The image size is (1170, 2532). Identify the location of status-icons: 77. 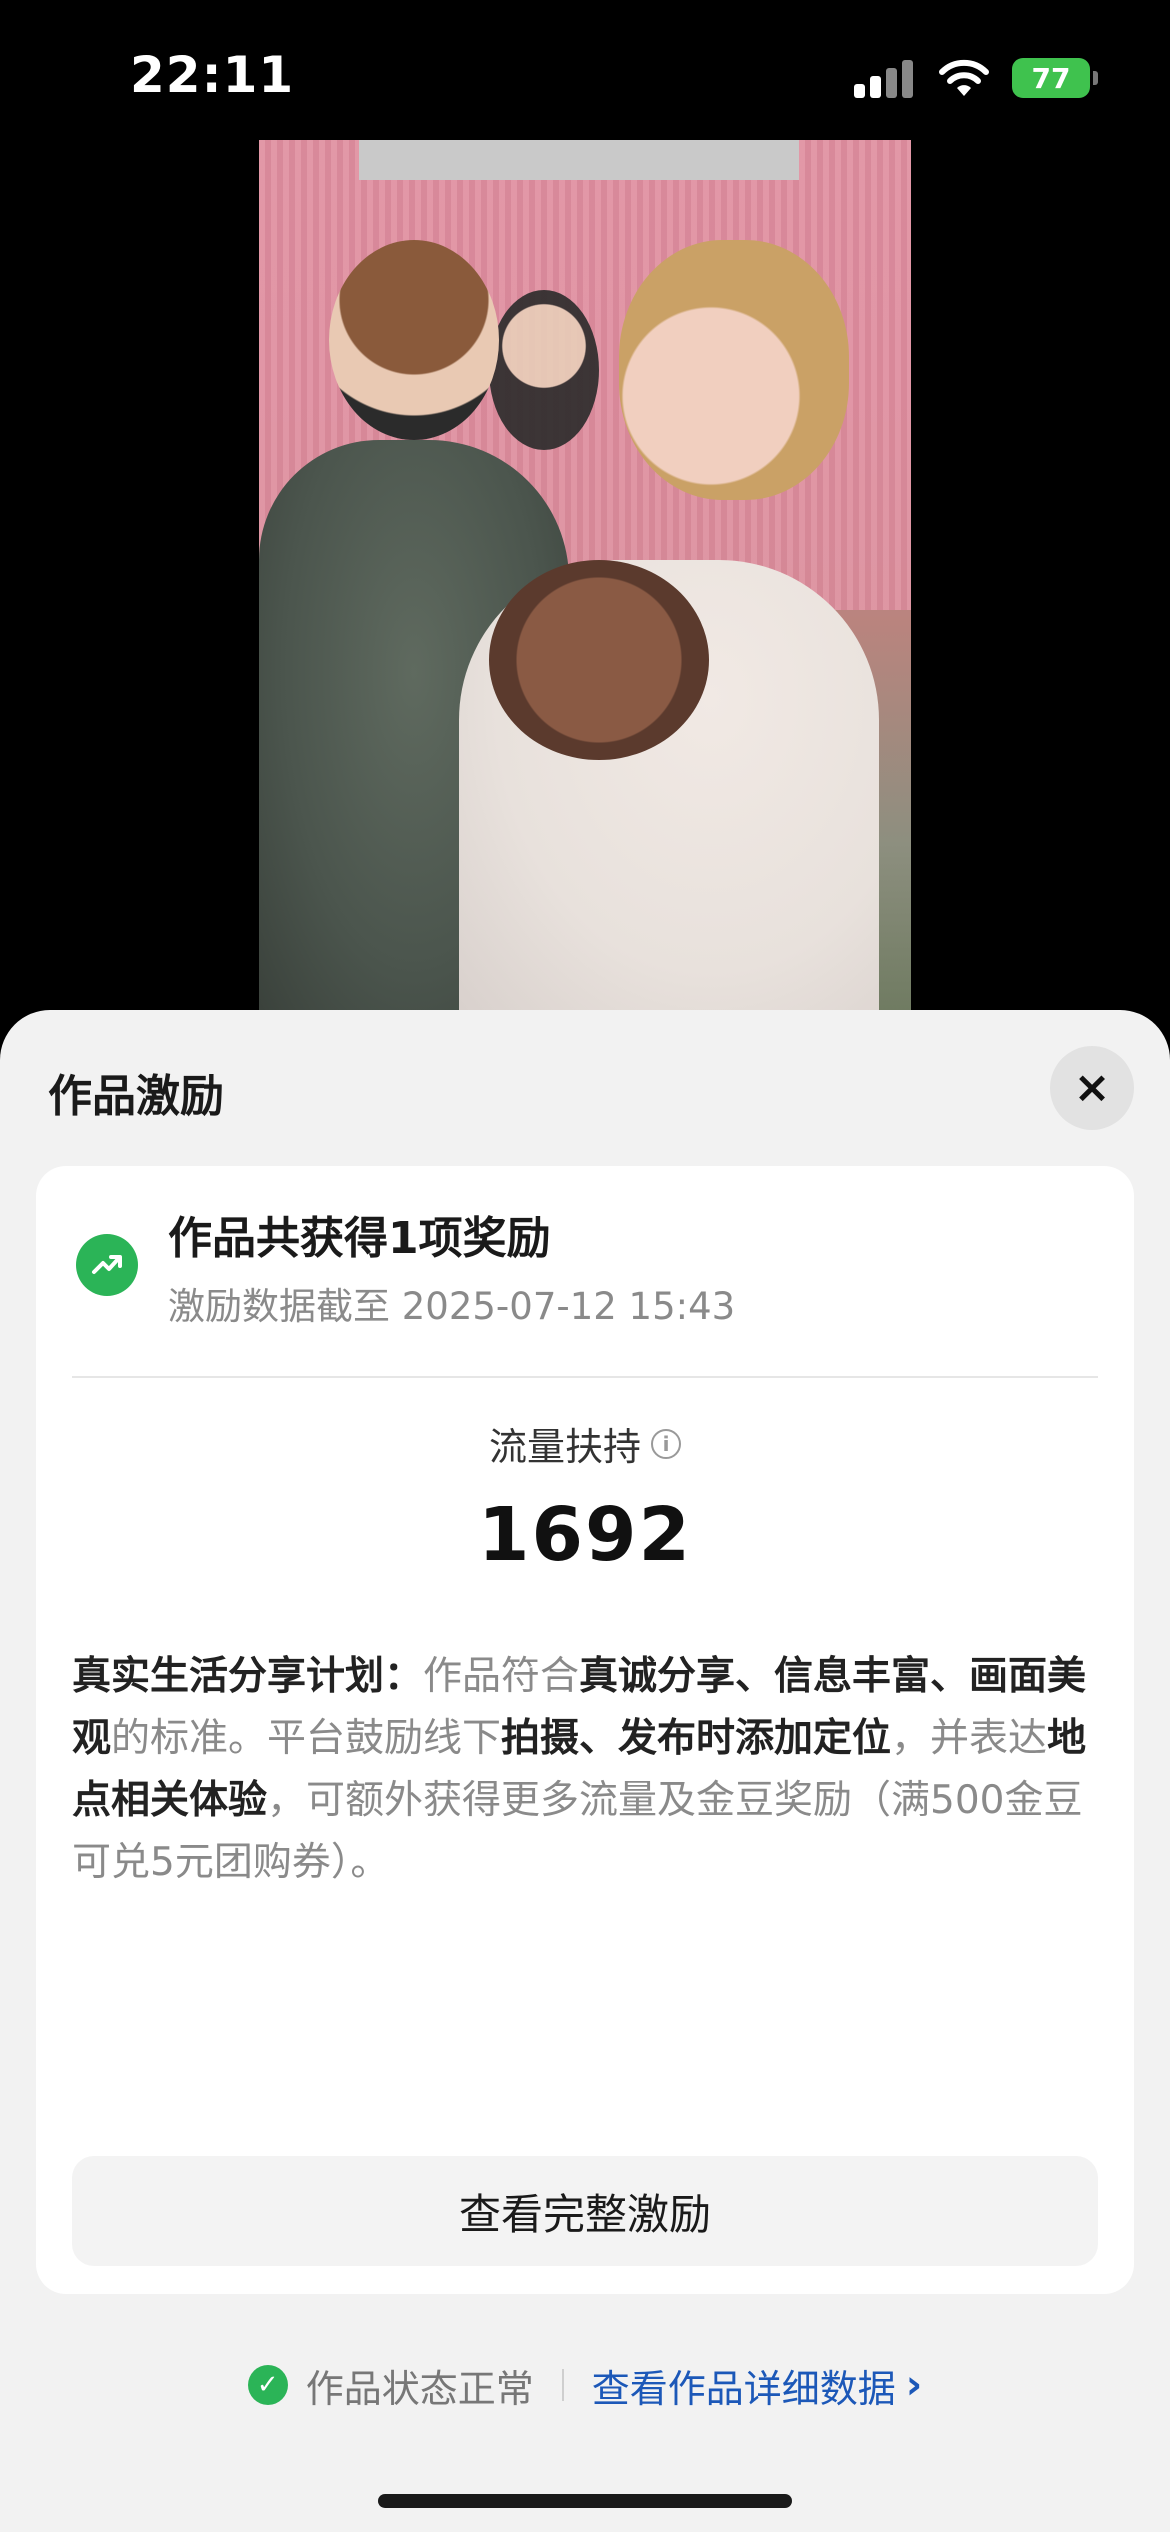
(976, 78).